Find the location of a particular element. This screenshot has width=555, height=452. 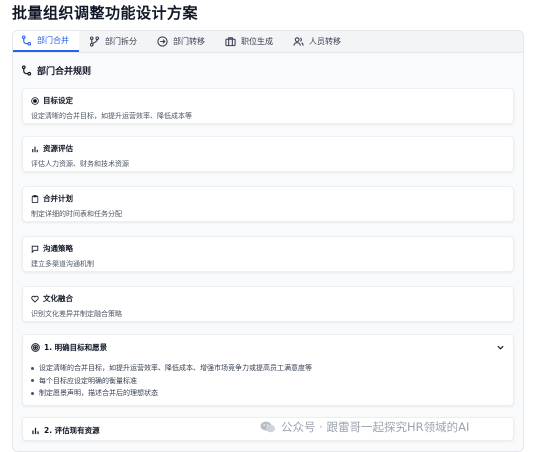

heart-icon is located at coordinates (35, 299).